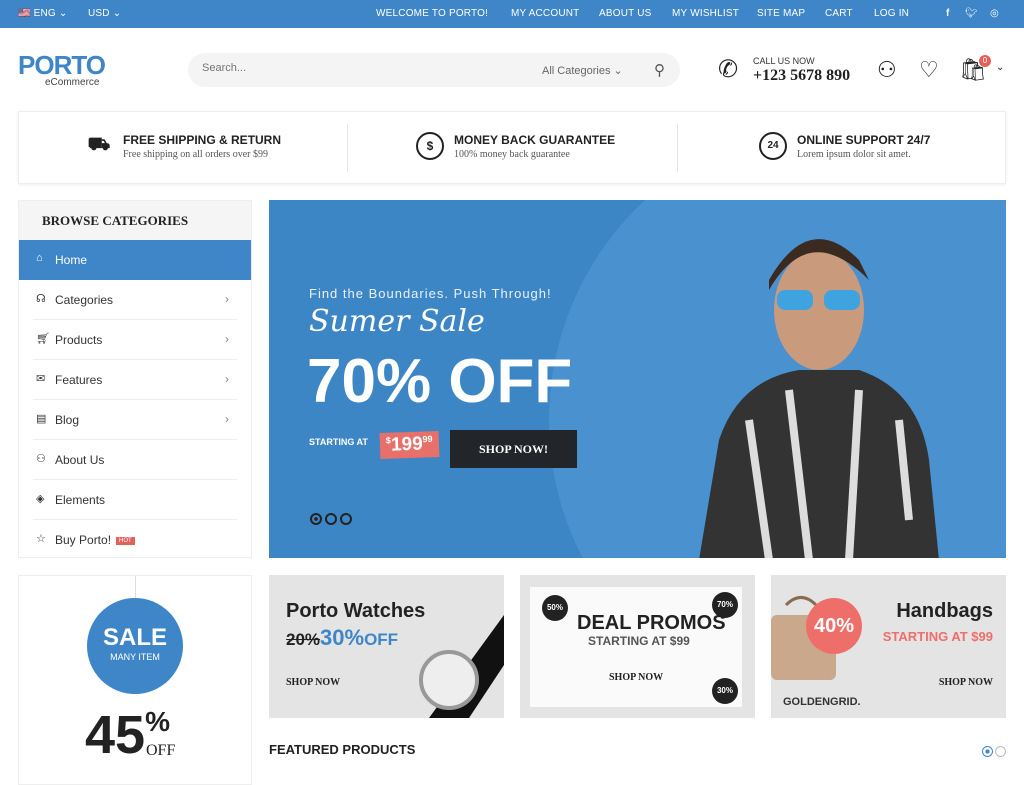  Describe the element at coordinates (135, 657) in the screenshot. I see `sale-tag-subtitle: MANY ITEM` at that location.